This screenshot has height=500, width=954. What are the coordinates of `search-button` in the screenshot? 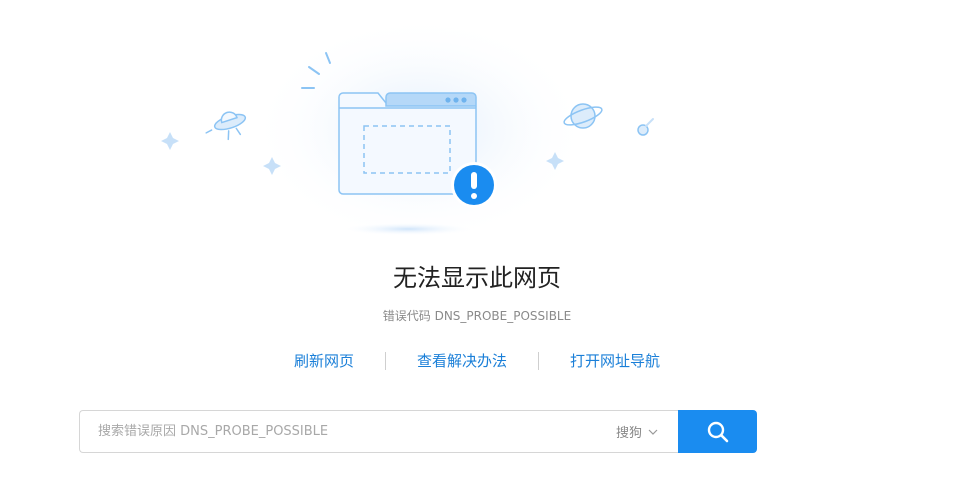 It's located at (717, 431).